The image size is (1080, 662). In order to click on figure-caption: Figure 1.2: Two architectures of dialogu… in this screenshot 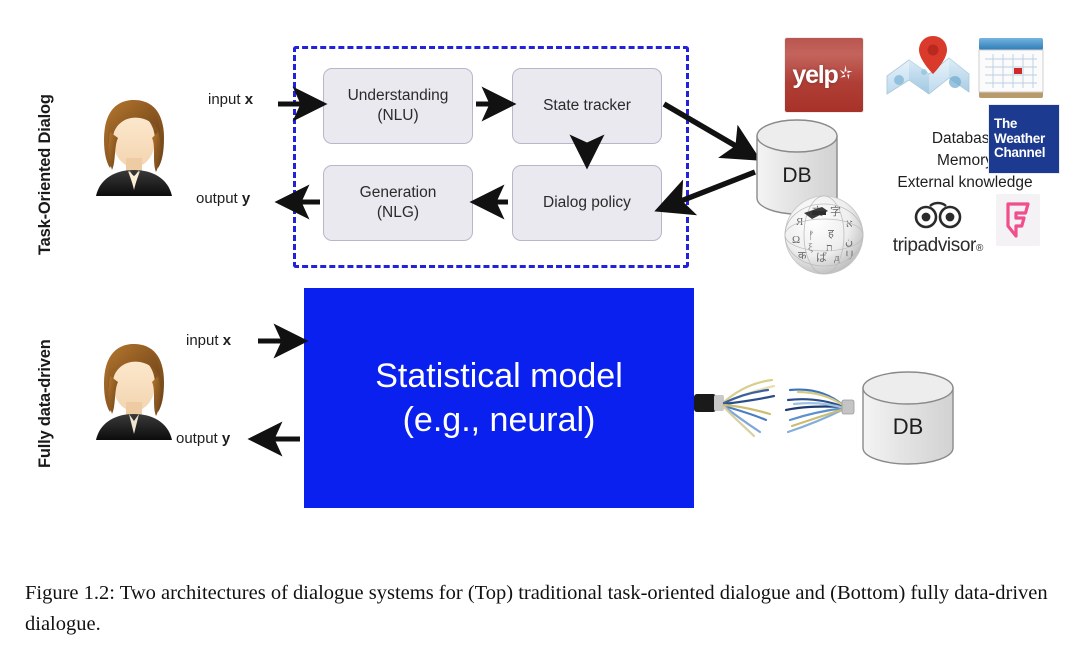, I will do `click(536, 608)`.